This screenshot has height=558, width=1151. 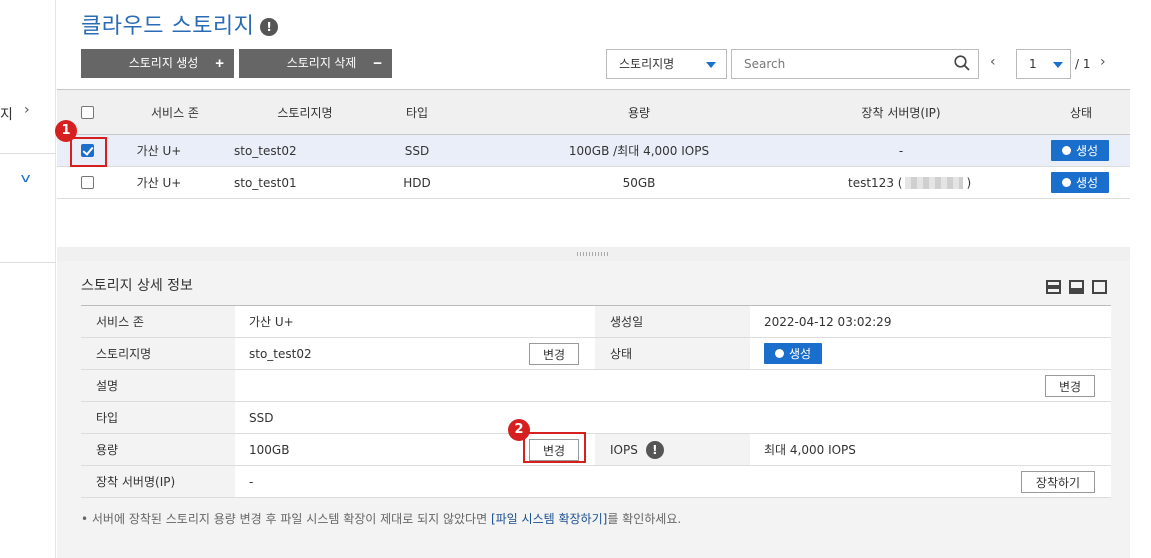 What do you see at coordinates (87, 112) in the screenshot?
I see `select-all-checkbox` at bounding box center [87, 112].